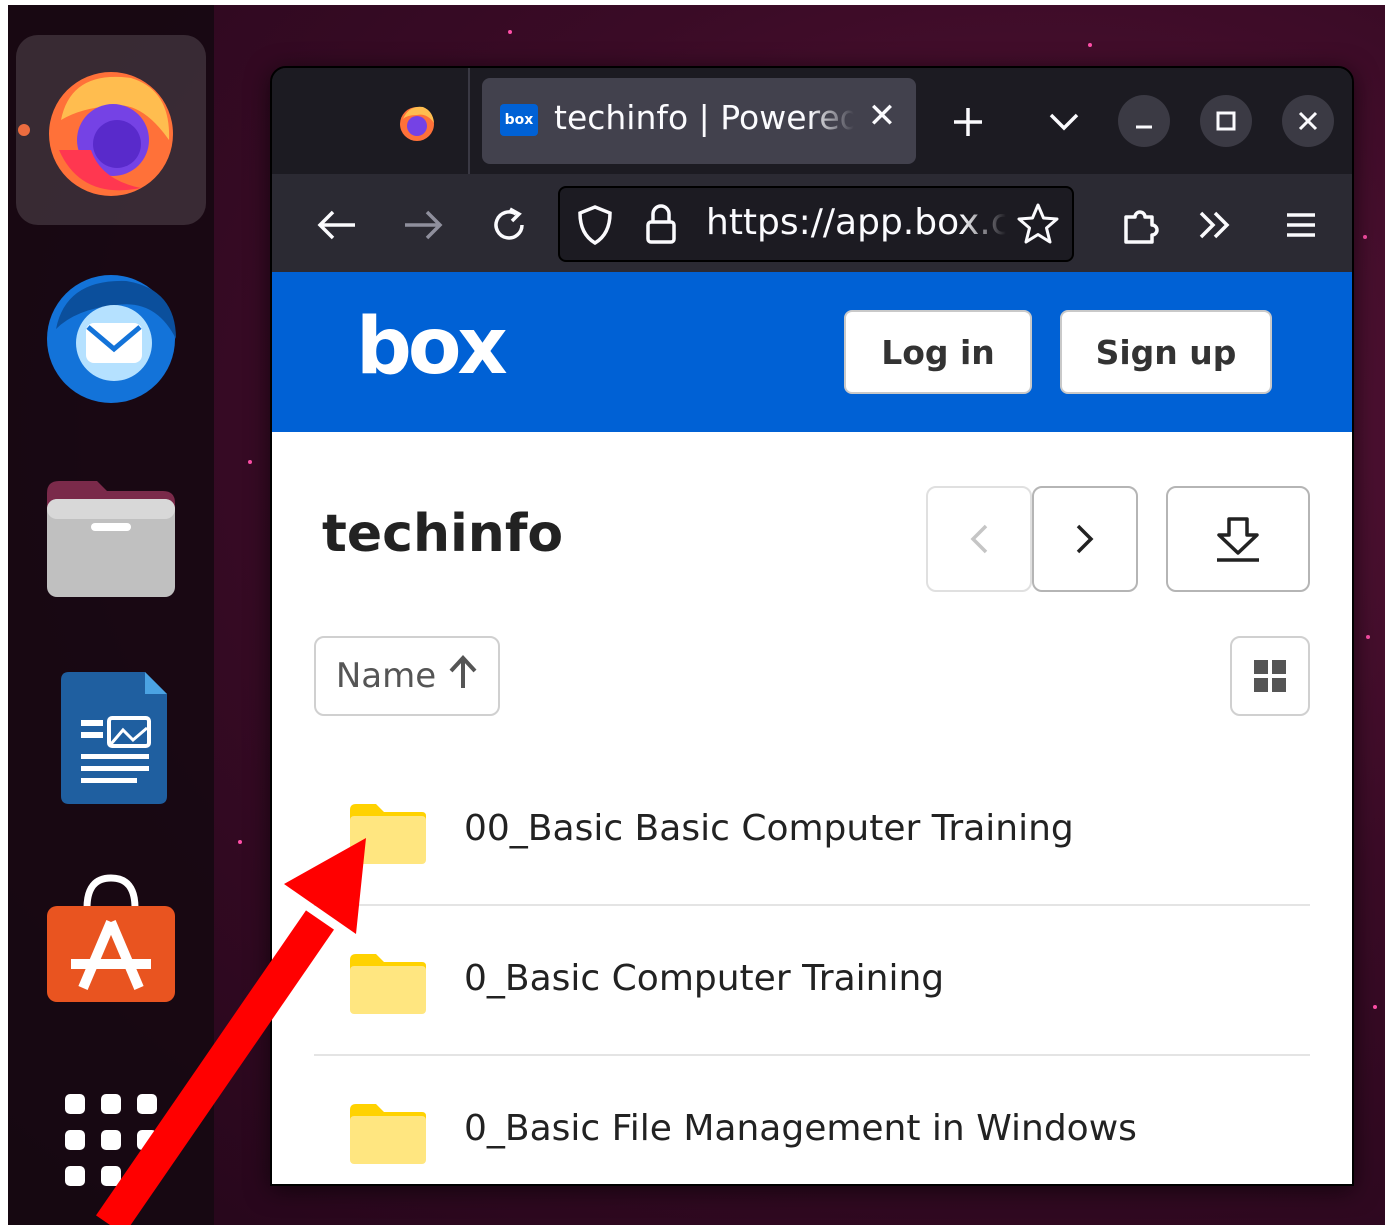 The width and height of the screenshot is (1385, 1225). I want to click on login-button: Log in, so click(938, 352).